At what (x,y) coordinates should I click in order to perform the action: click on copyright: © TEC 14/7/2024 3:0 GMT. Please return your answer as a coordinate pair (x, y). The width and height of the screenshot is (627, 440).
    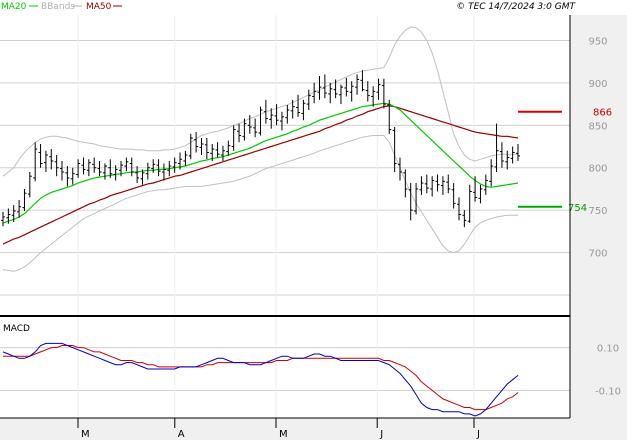
    Looking at the image, I should click on (516, 7).